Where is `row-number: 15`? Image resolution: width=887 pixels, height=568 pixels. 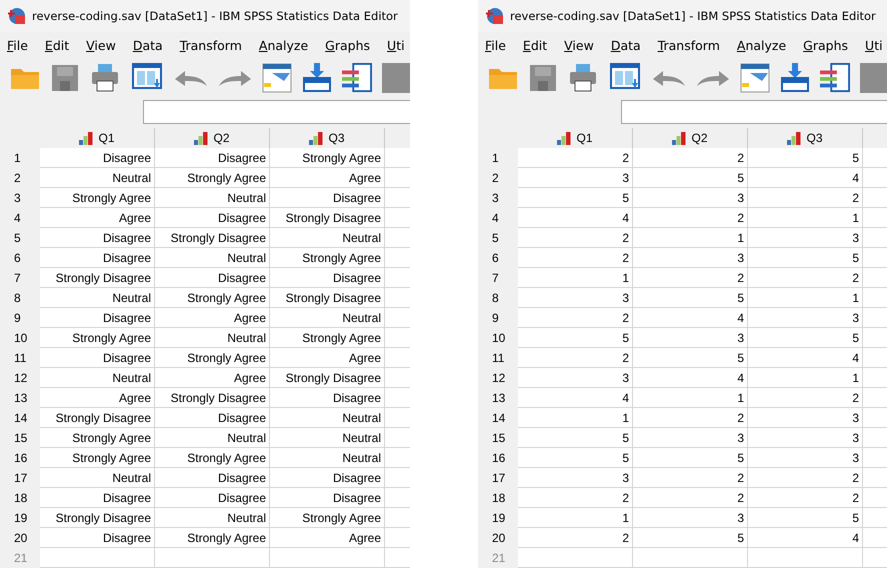
row-number: 15 is located at coordinates (20, 438).